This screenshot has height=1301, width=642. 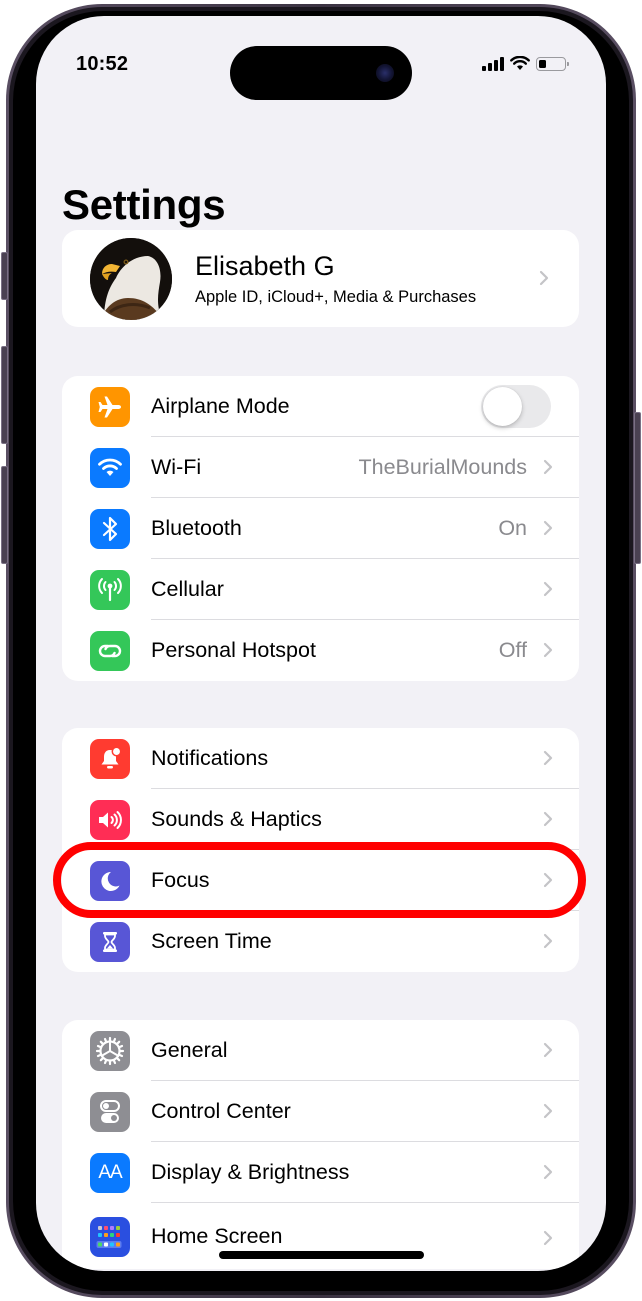 What do you see at coordinates (110, 529) in the screenshot?
I see `bluetooth-icon` at bounding box center [110, 529].